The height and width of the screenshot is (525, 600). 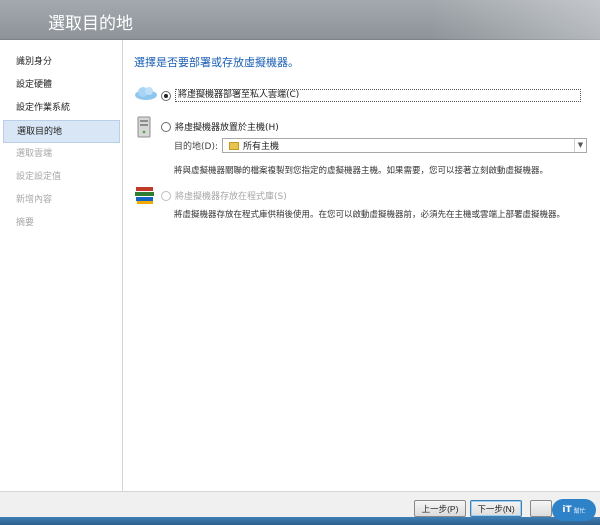 What do you see at coordinates (39, 177) in the screenshot?
I see `sidebar-item-settings: 設定設定值` at bounding box center [39, 177].